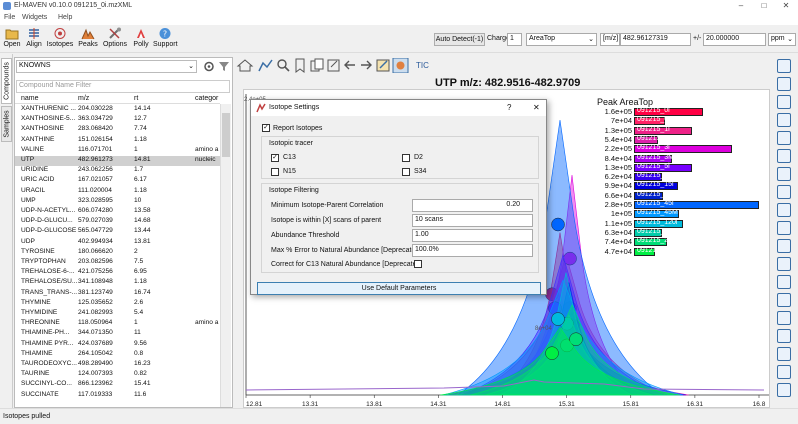 The width and height of the screenshot is (798, 424). Describe the element at coordinates (117, 294) in the screenshot. I see `table-row: TRANS_TRANS-... 381.123749 16.74` at that location.